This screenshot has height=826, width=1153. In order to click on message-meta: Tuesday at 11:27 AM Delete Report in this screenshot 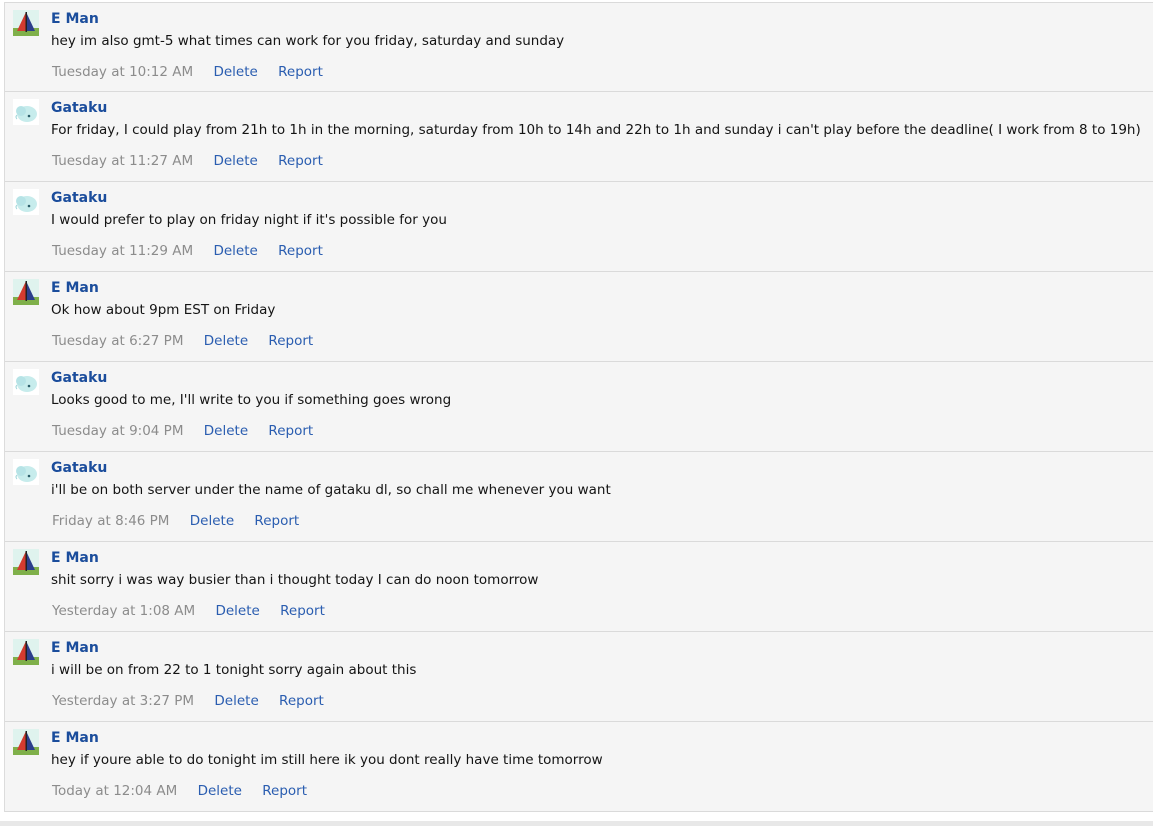, I will do `click(195, 161)`.